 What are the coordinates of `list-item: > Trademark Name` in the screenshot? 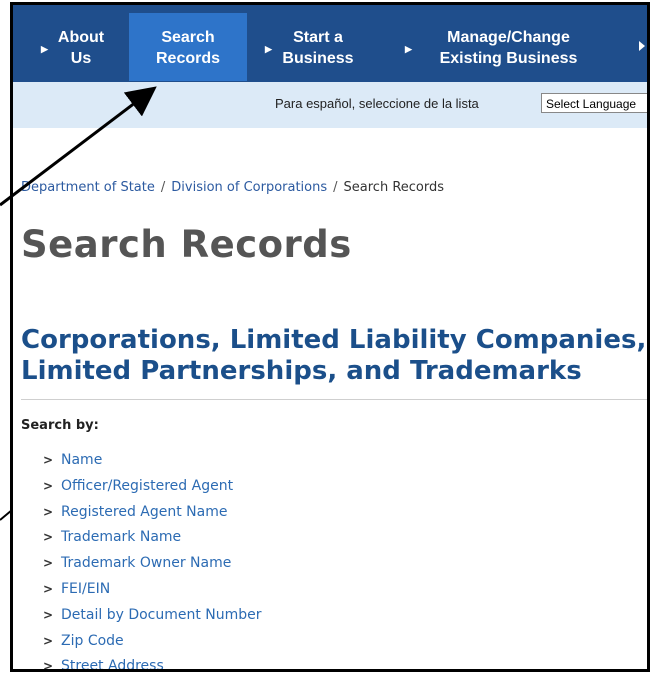 It's located at (152, 542).